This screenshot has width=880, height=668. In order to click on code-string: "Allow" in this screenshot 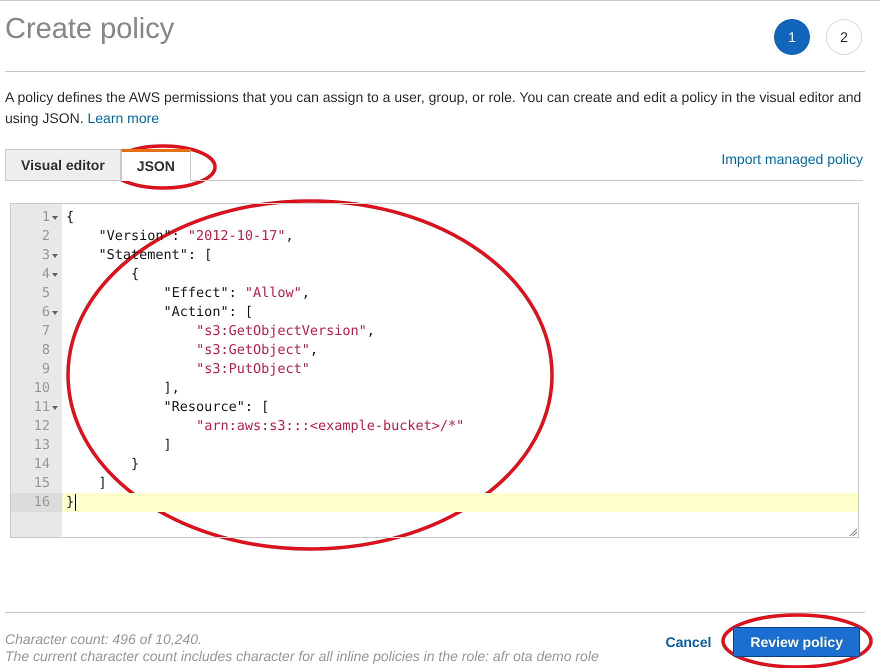, I will do `click(273, 294)`.